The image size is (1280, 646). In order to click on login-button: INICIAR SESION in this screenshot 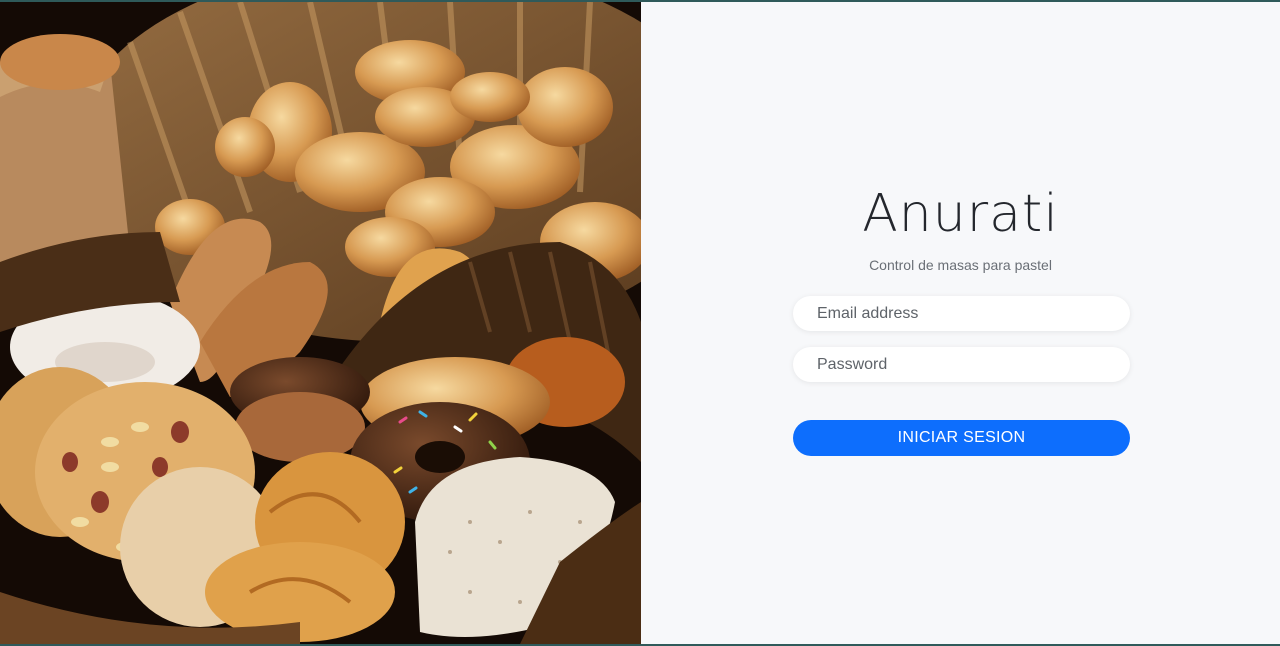, I will do `click(961, 438)`.